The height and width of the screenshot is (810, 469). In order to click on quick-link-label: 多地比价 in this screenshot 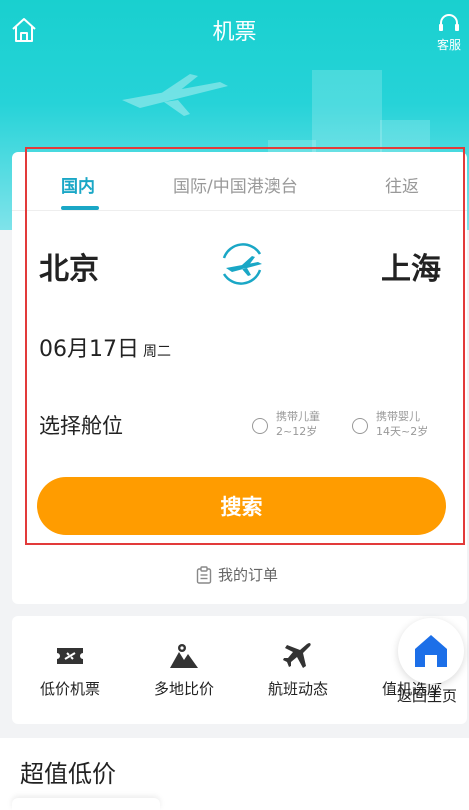, I will do `click(183, 689)`.